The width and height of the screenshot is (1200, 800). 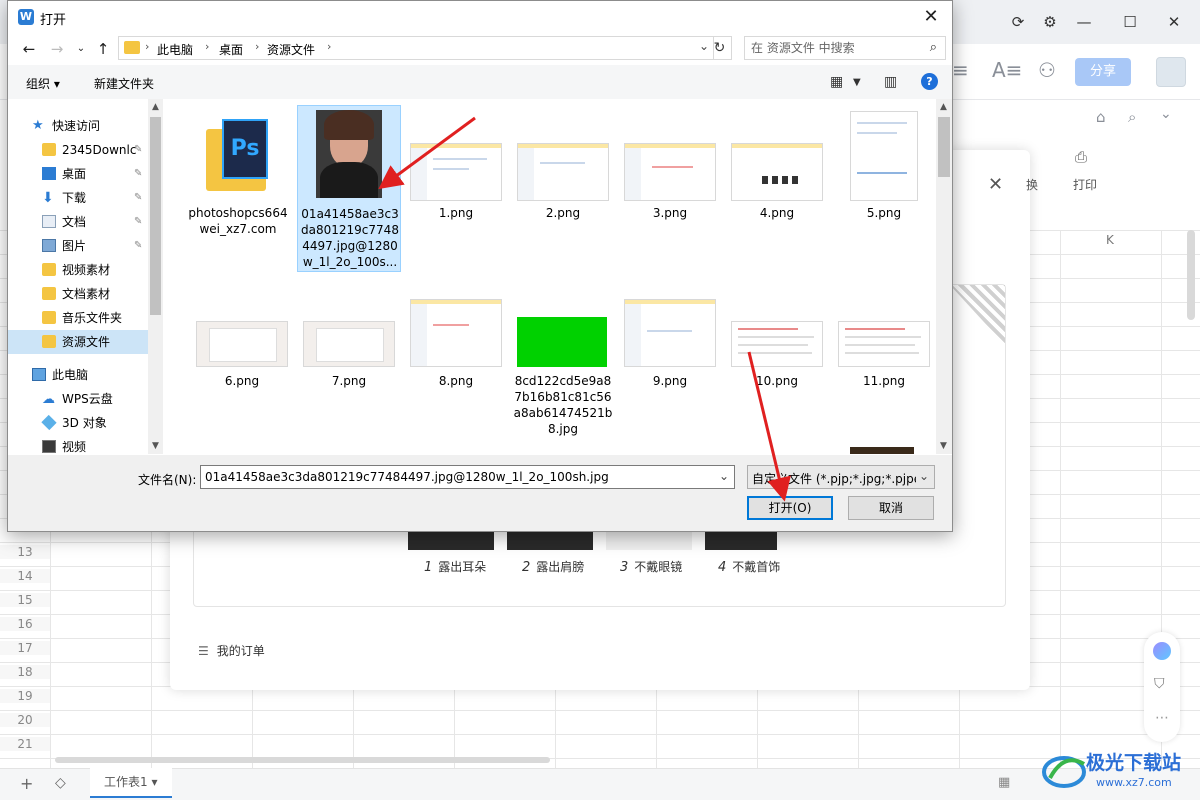 What do you see at coordinates (302, 760) in the screenshot?
I see `sheet-horizontal-scrollbar` at bounding box center [302, 760].